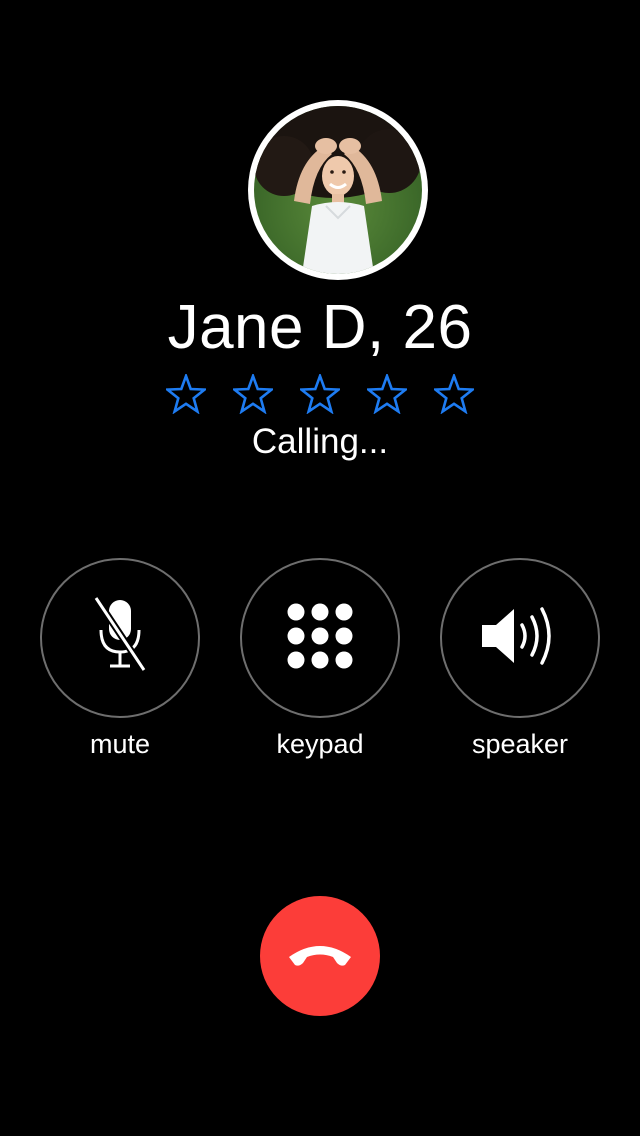  I want to click on keypad-button, so click(320, 638).